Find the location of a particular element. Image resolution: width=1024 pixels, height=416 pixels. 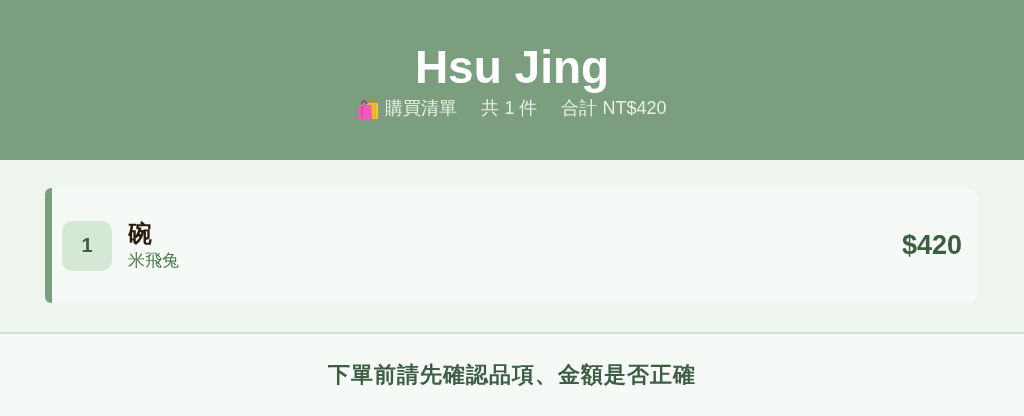

item-variant: 米飛兔 is located at coordinates (154, 260).